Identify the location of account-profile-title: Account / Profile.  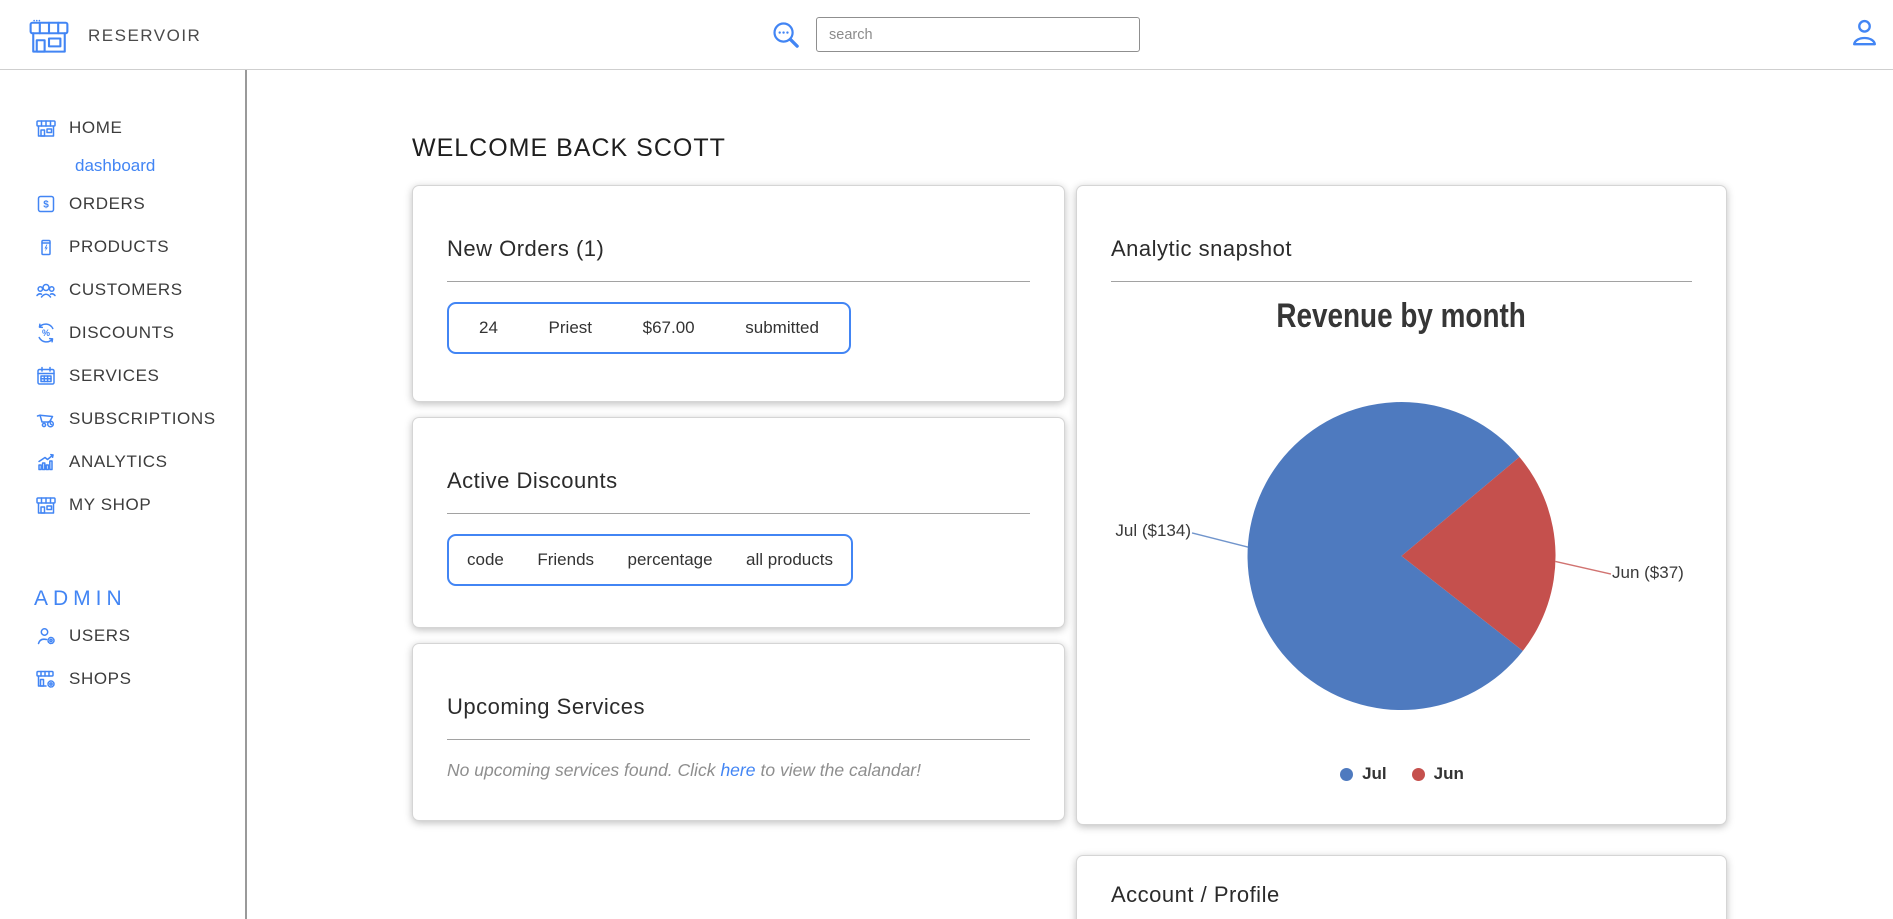
(1195, 894).